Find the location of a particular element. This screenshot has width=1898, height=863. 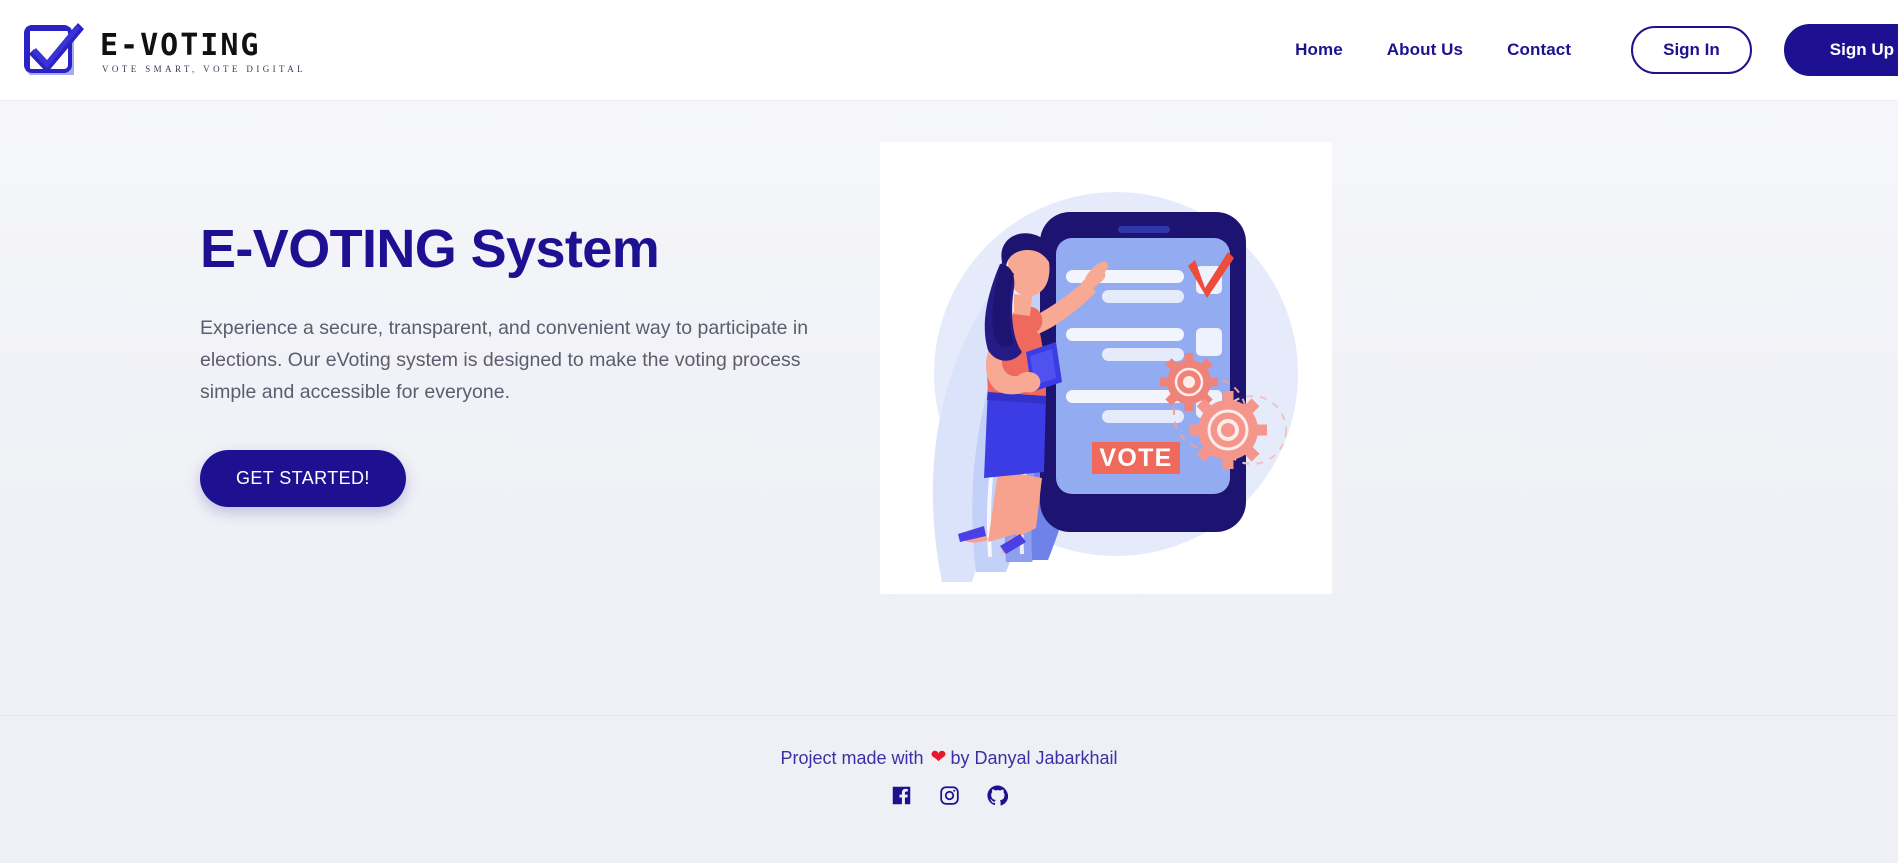

footer-credit-suffix: by Danyal Jabarkhail is located at coordinates (1034, 757).